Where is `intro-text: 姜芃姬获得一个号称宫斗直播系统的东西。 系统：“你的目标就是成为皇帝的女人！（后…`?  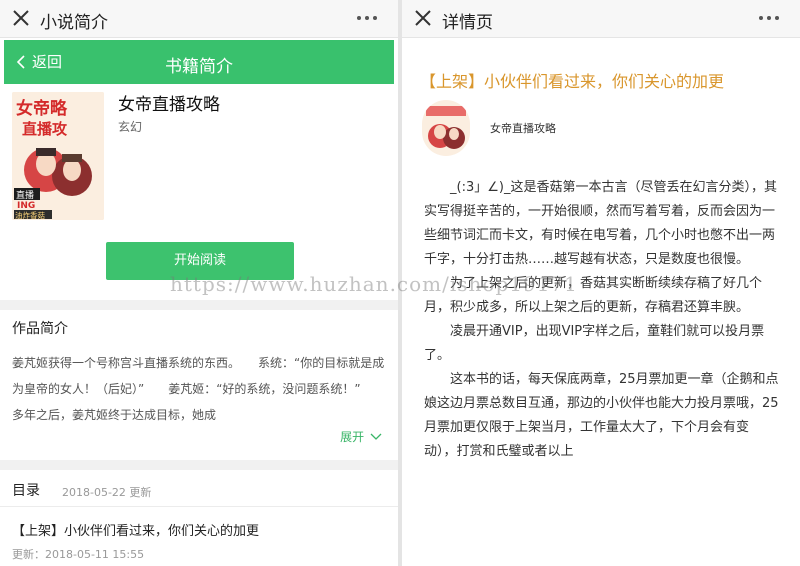 intro-text: 姜芃姬获得一个号称宫斗直播系统的东西。 系统：“你的目标就是成为皇帝的女人！（后… is located at coordinates (198, 389).